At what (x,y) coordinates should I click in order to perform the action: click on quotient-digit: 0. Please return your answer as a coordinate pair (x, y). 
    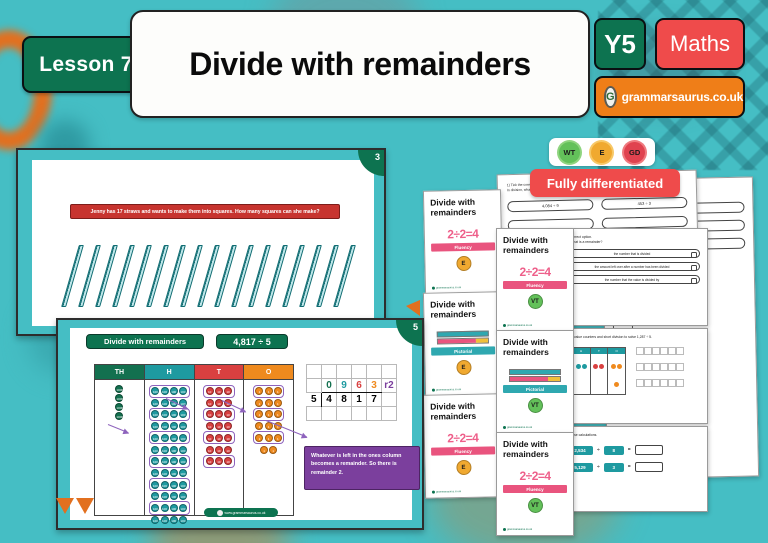
    Looking at the image, I should click on (329, 385).